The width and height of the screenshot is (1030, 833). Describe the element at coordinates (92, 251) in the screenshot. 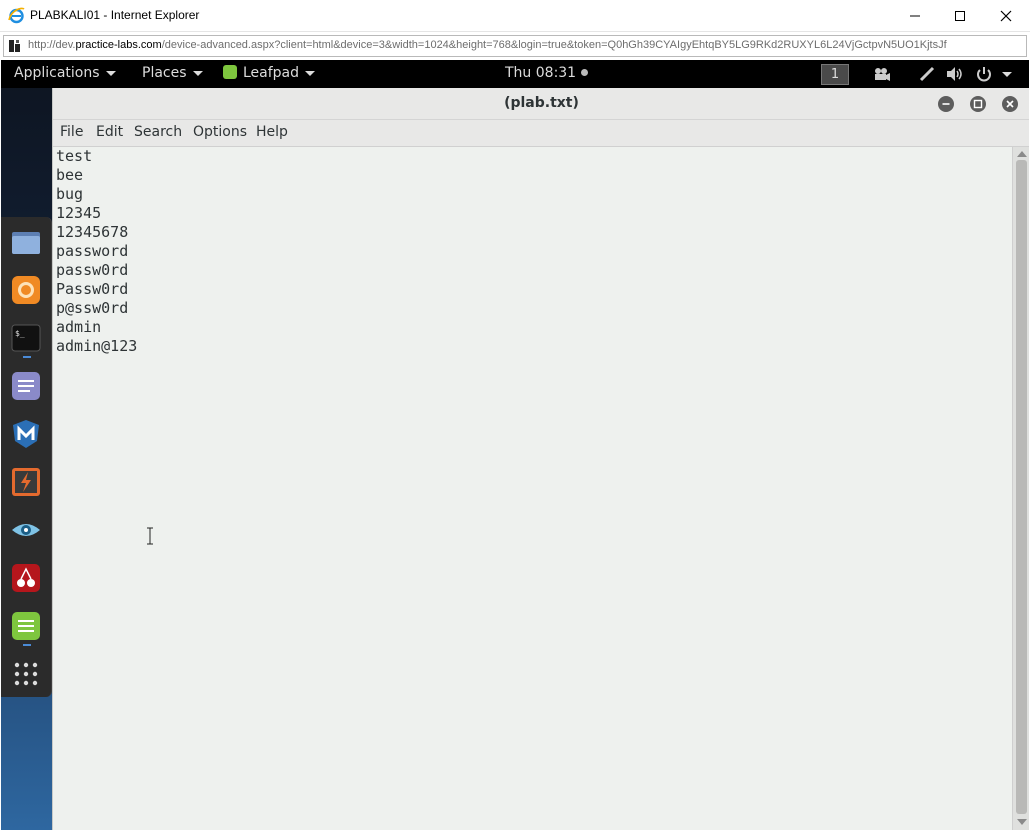

I see `text-line: password` at that location.